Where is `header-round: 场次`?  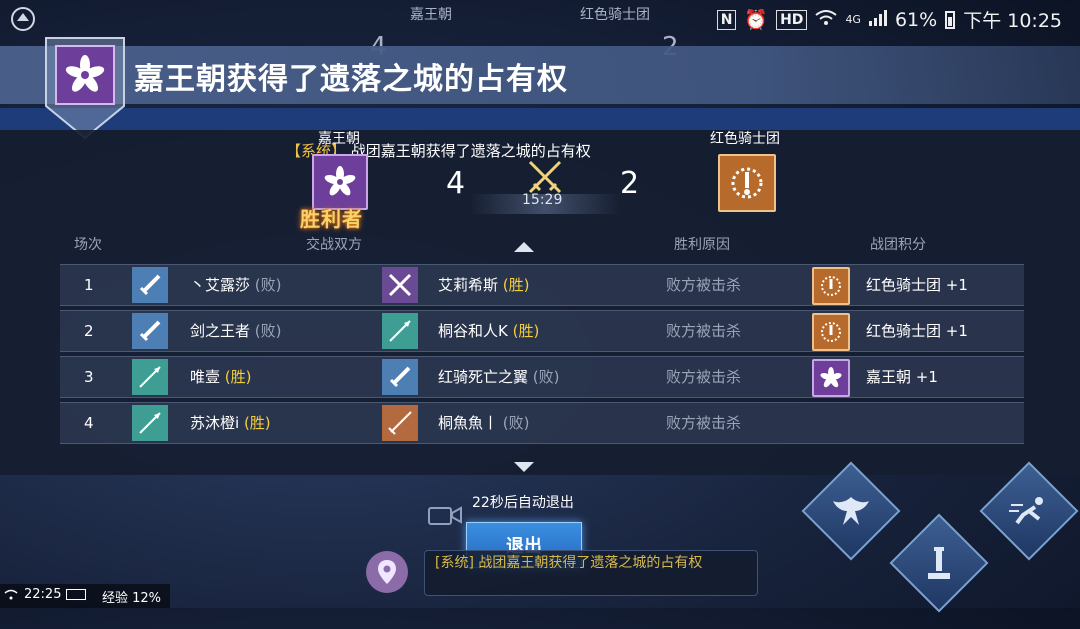 header-round: 场次 is located at coordinates (88, 245).